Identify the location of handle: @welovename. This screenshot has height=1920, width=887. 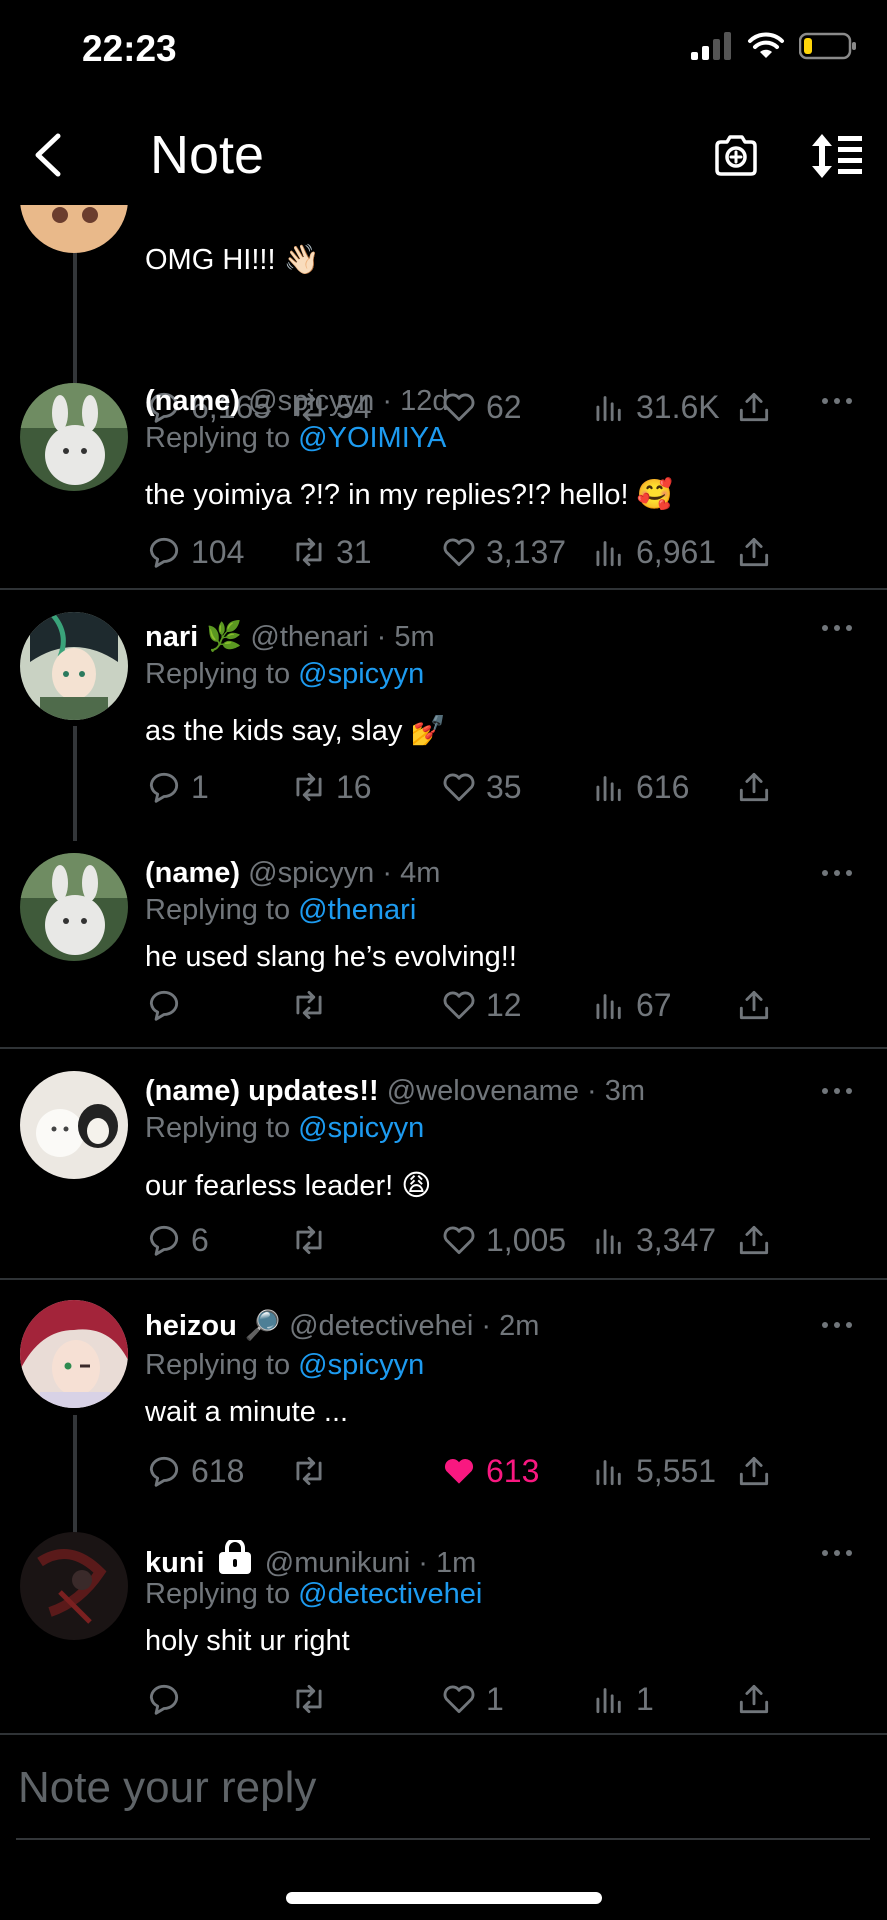
(483, 1091).